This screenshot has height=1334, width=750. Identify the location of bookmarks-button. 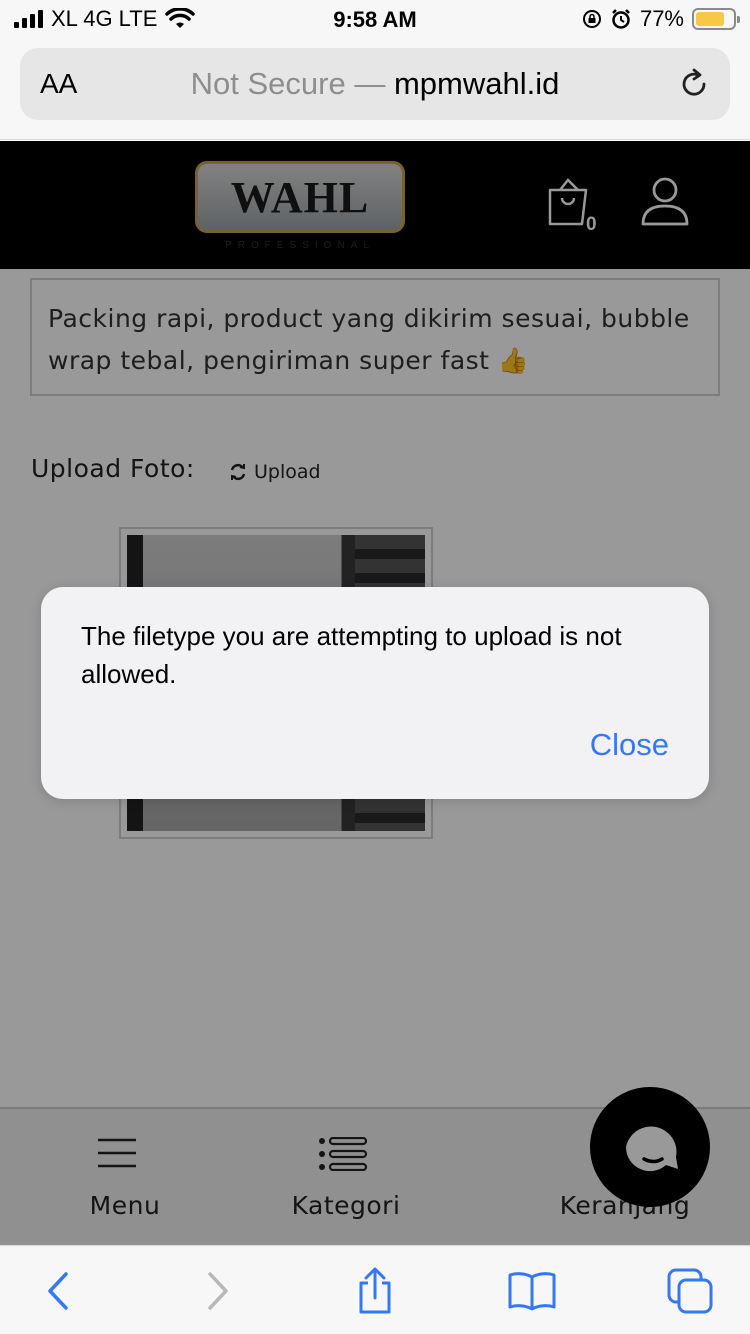
(532, 1291).